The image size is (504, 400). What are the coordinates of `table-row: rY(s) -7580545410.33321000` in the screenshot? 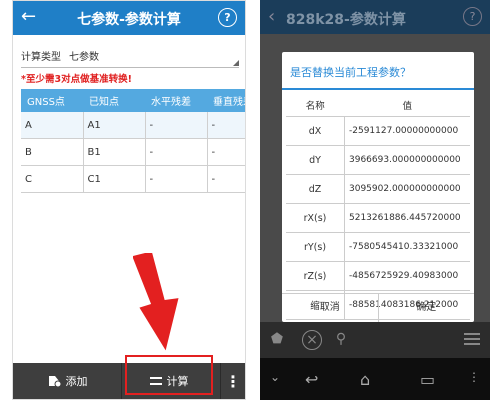 It's located at (378, 247).